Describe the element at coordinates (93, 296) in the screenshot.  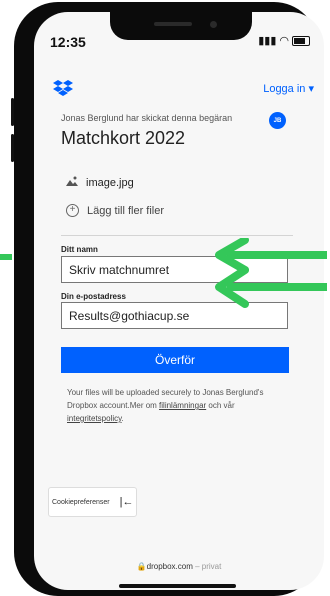
I see `email-label: Din e-postadress` at that location.